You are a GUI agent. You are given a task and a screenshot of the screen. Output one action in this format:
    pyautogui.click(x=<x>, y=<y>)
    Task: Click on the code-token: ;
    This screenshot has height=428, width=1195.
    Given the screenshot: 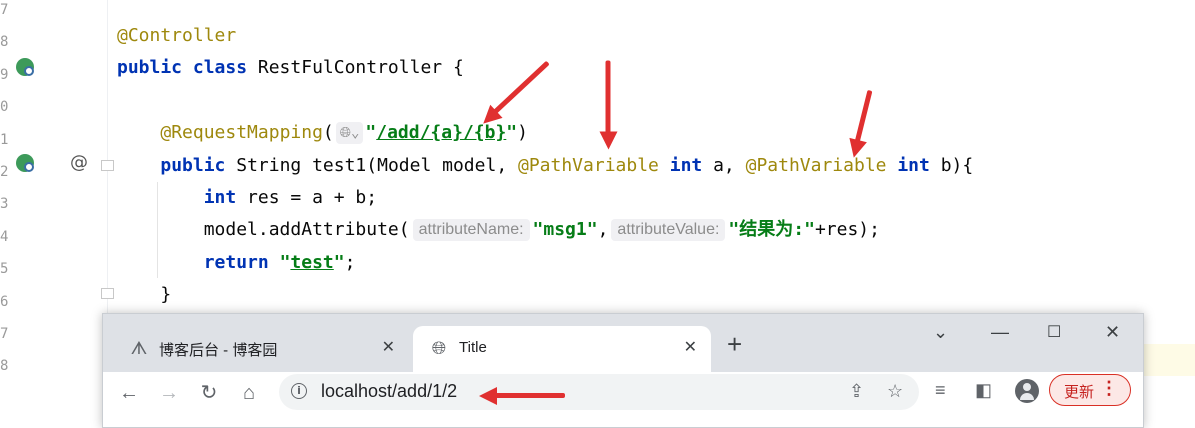 What is the action you would take?
    pyautogui.click(x=350, y=262)
    